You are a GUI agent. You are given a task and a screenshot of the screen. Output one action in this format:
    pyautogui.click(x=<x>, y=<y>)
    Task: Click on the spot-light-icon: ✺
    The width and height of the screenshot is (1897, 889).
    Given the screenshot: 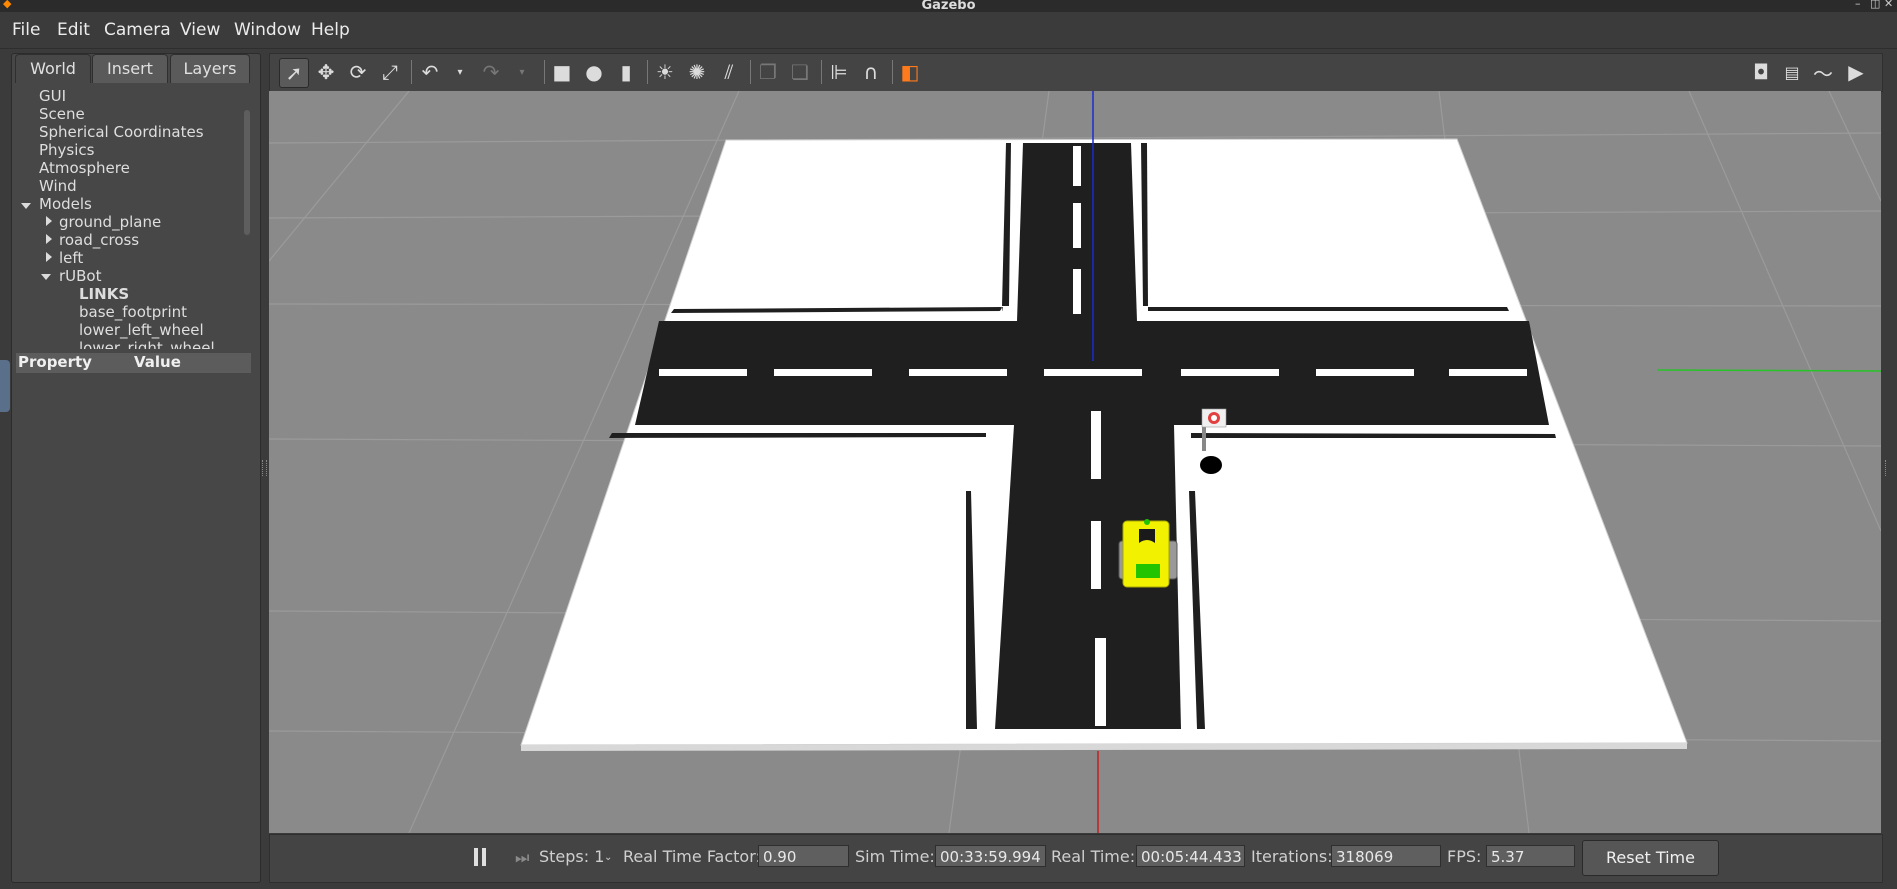 What is the action you would take?
    pyautogui.click(x=697, y=72)
    